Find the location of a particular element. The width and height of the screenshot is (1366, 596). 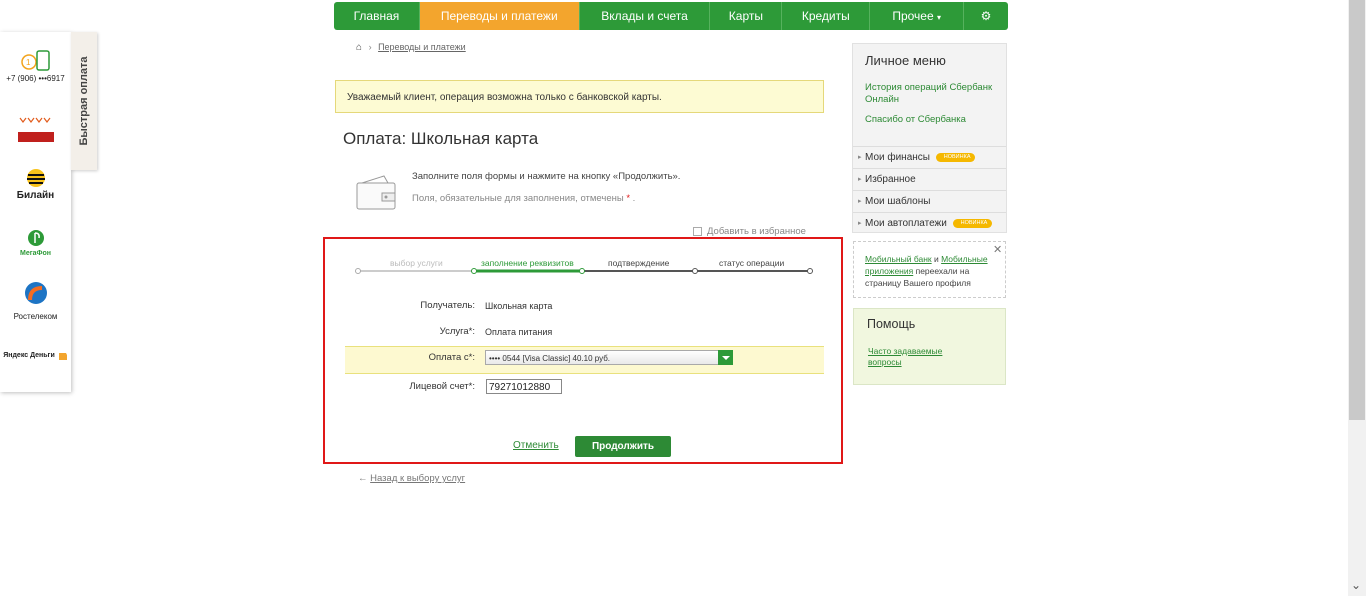

pay-from-label: Оплата с*: is located at coordinates (451, 357).